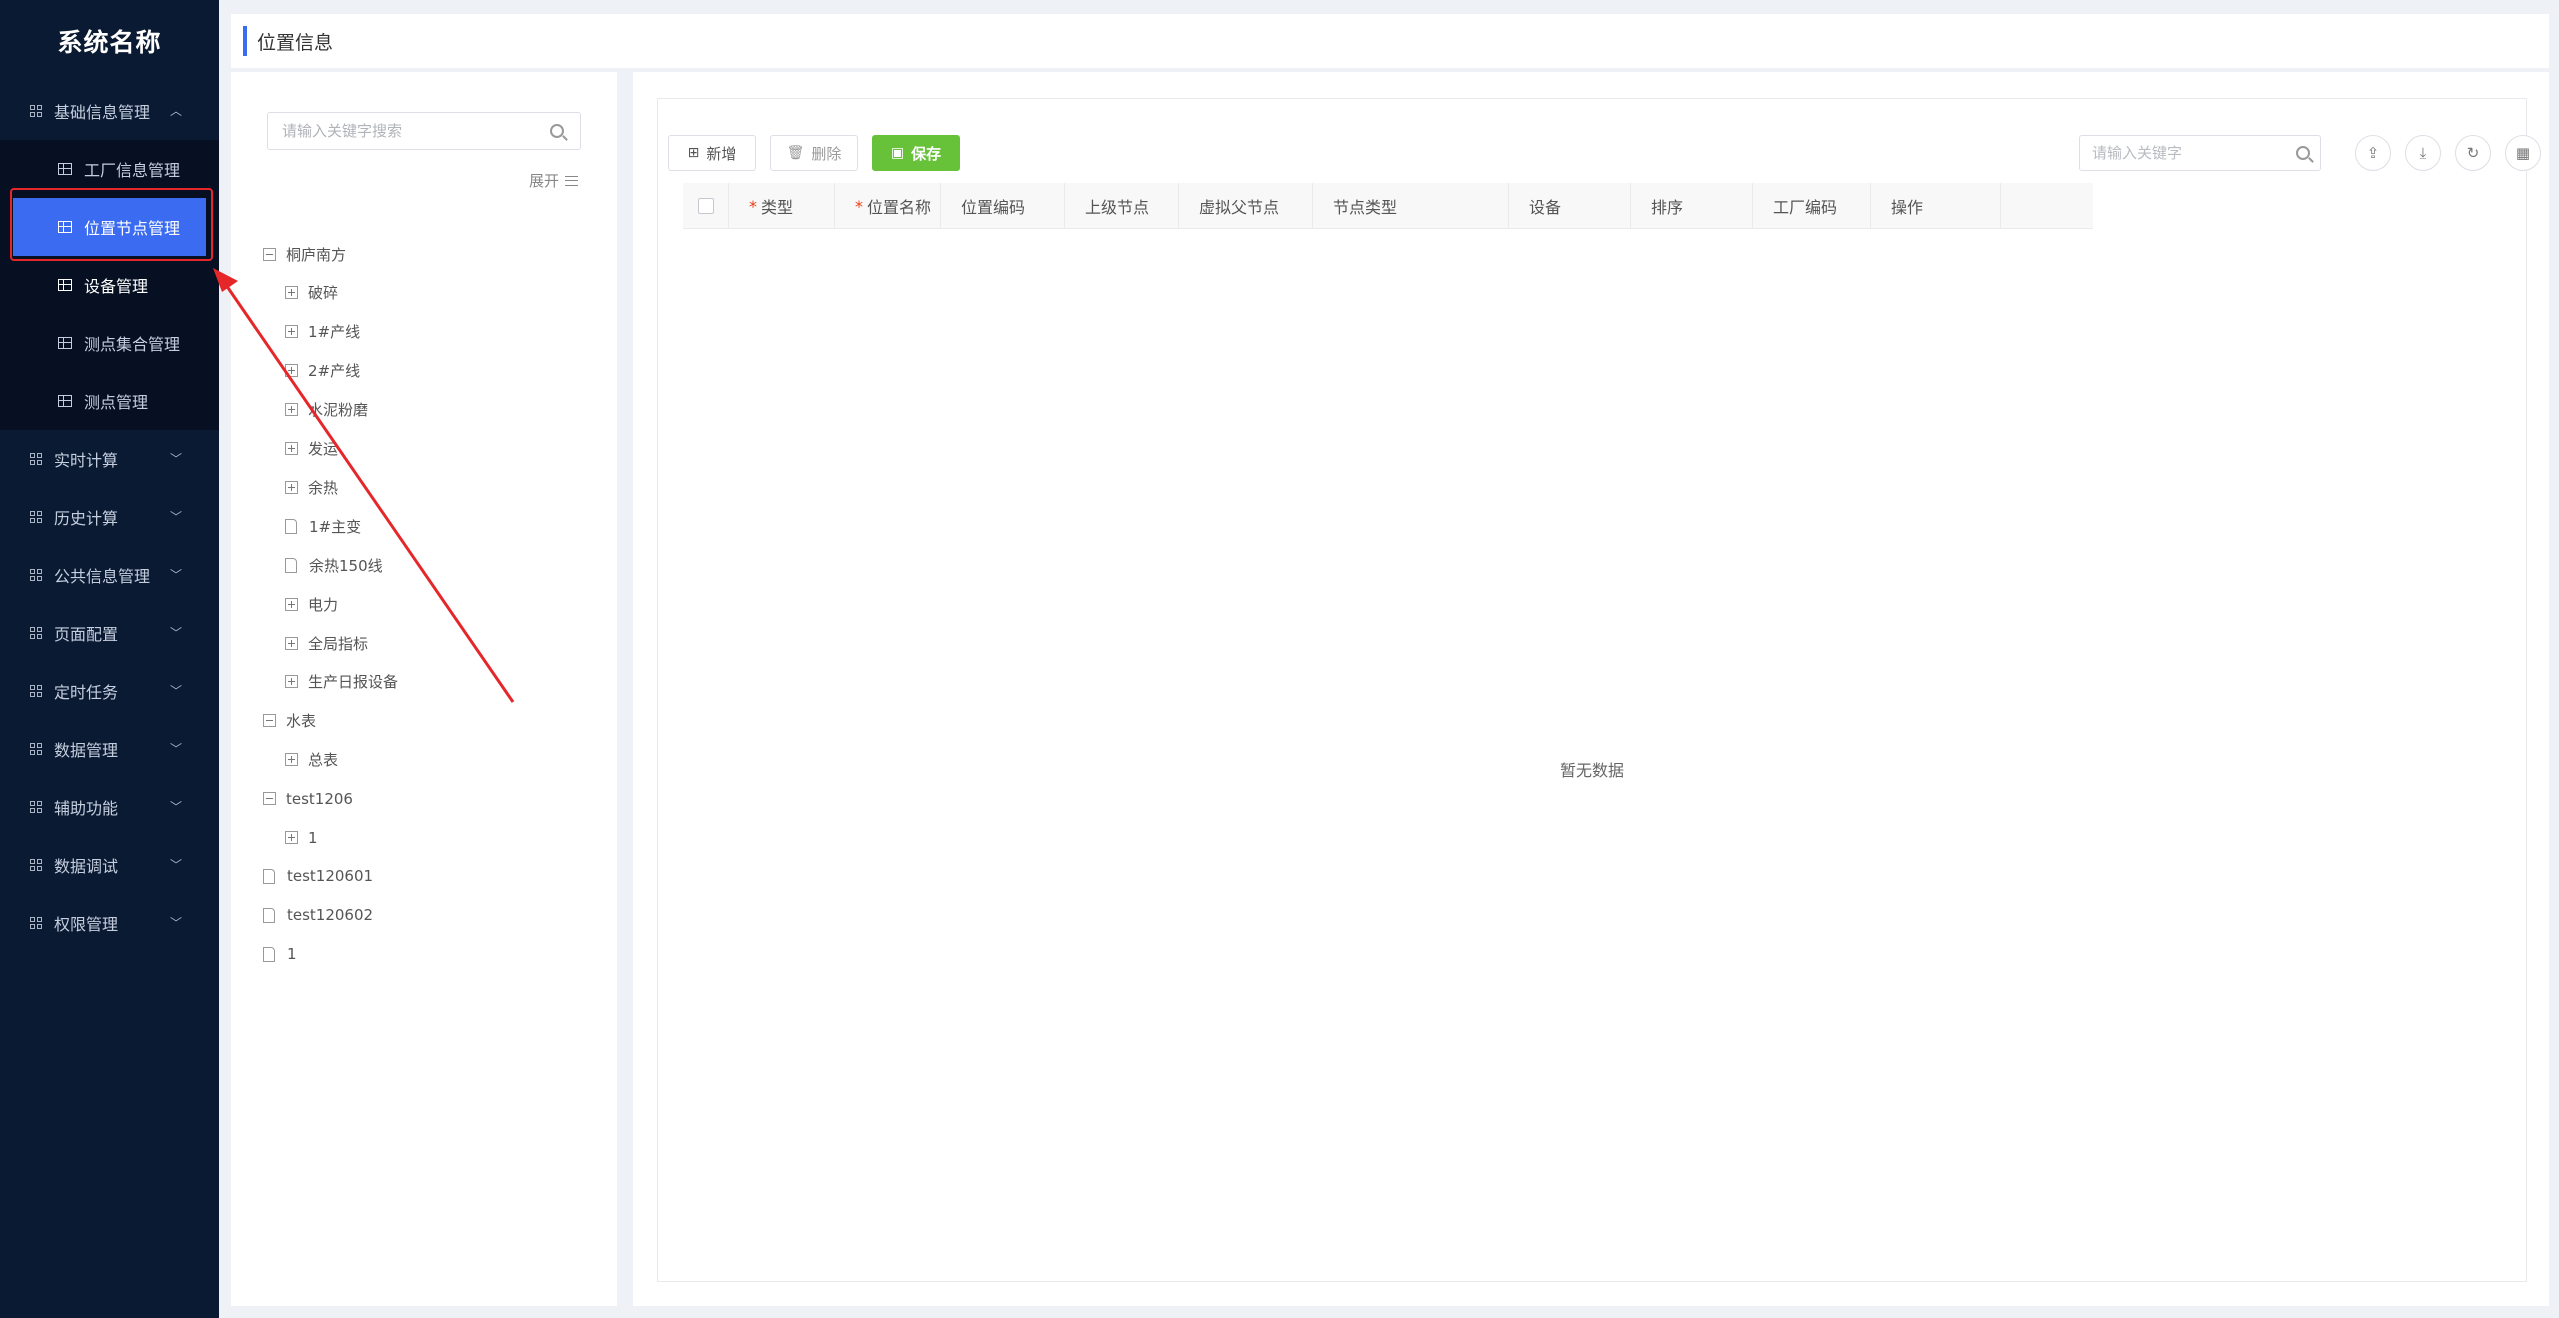 The width and height of the screenshot is (2559, 1318). Describe the element at coordinates (109, 865) in the screenshot. I see `menu-group-debug: 数据调试 ﹀` at that location.